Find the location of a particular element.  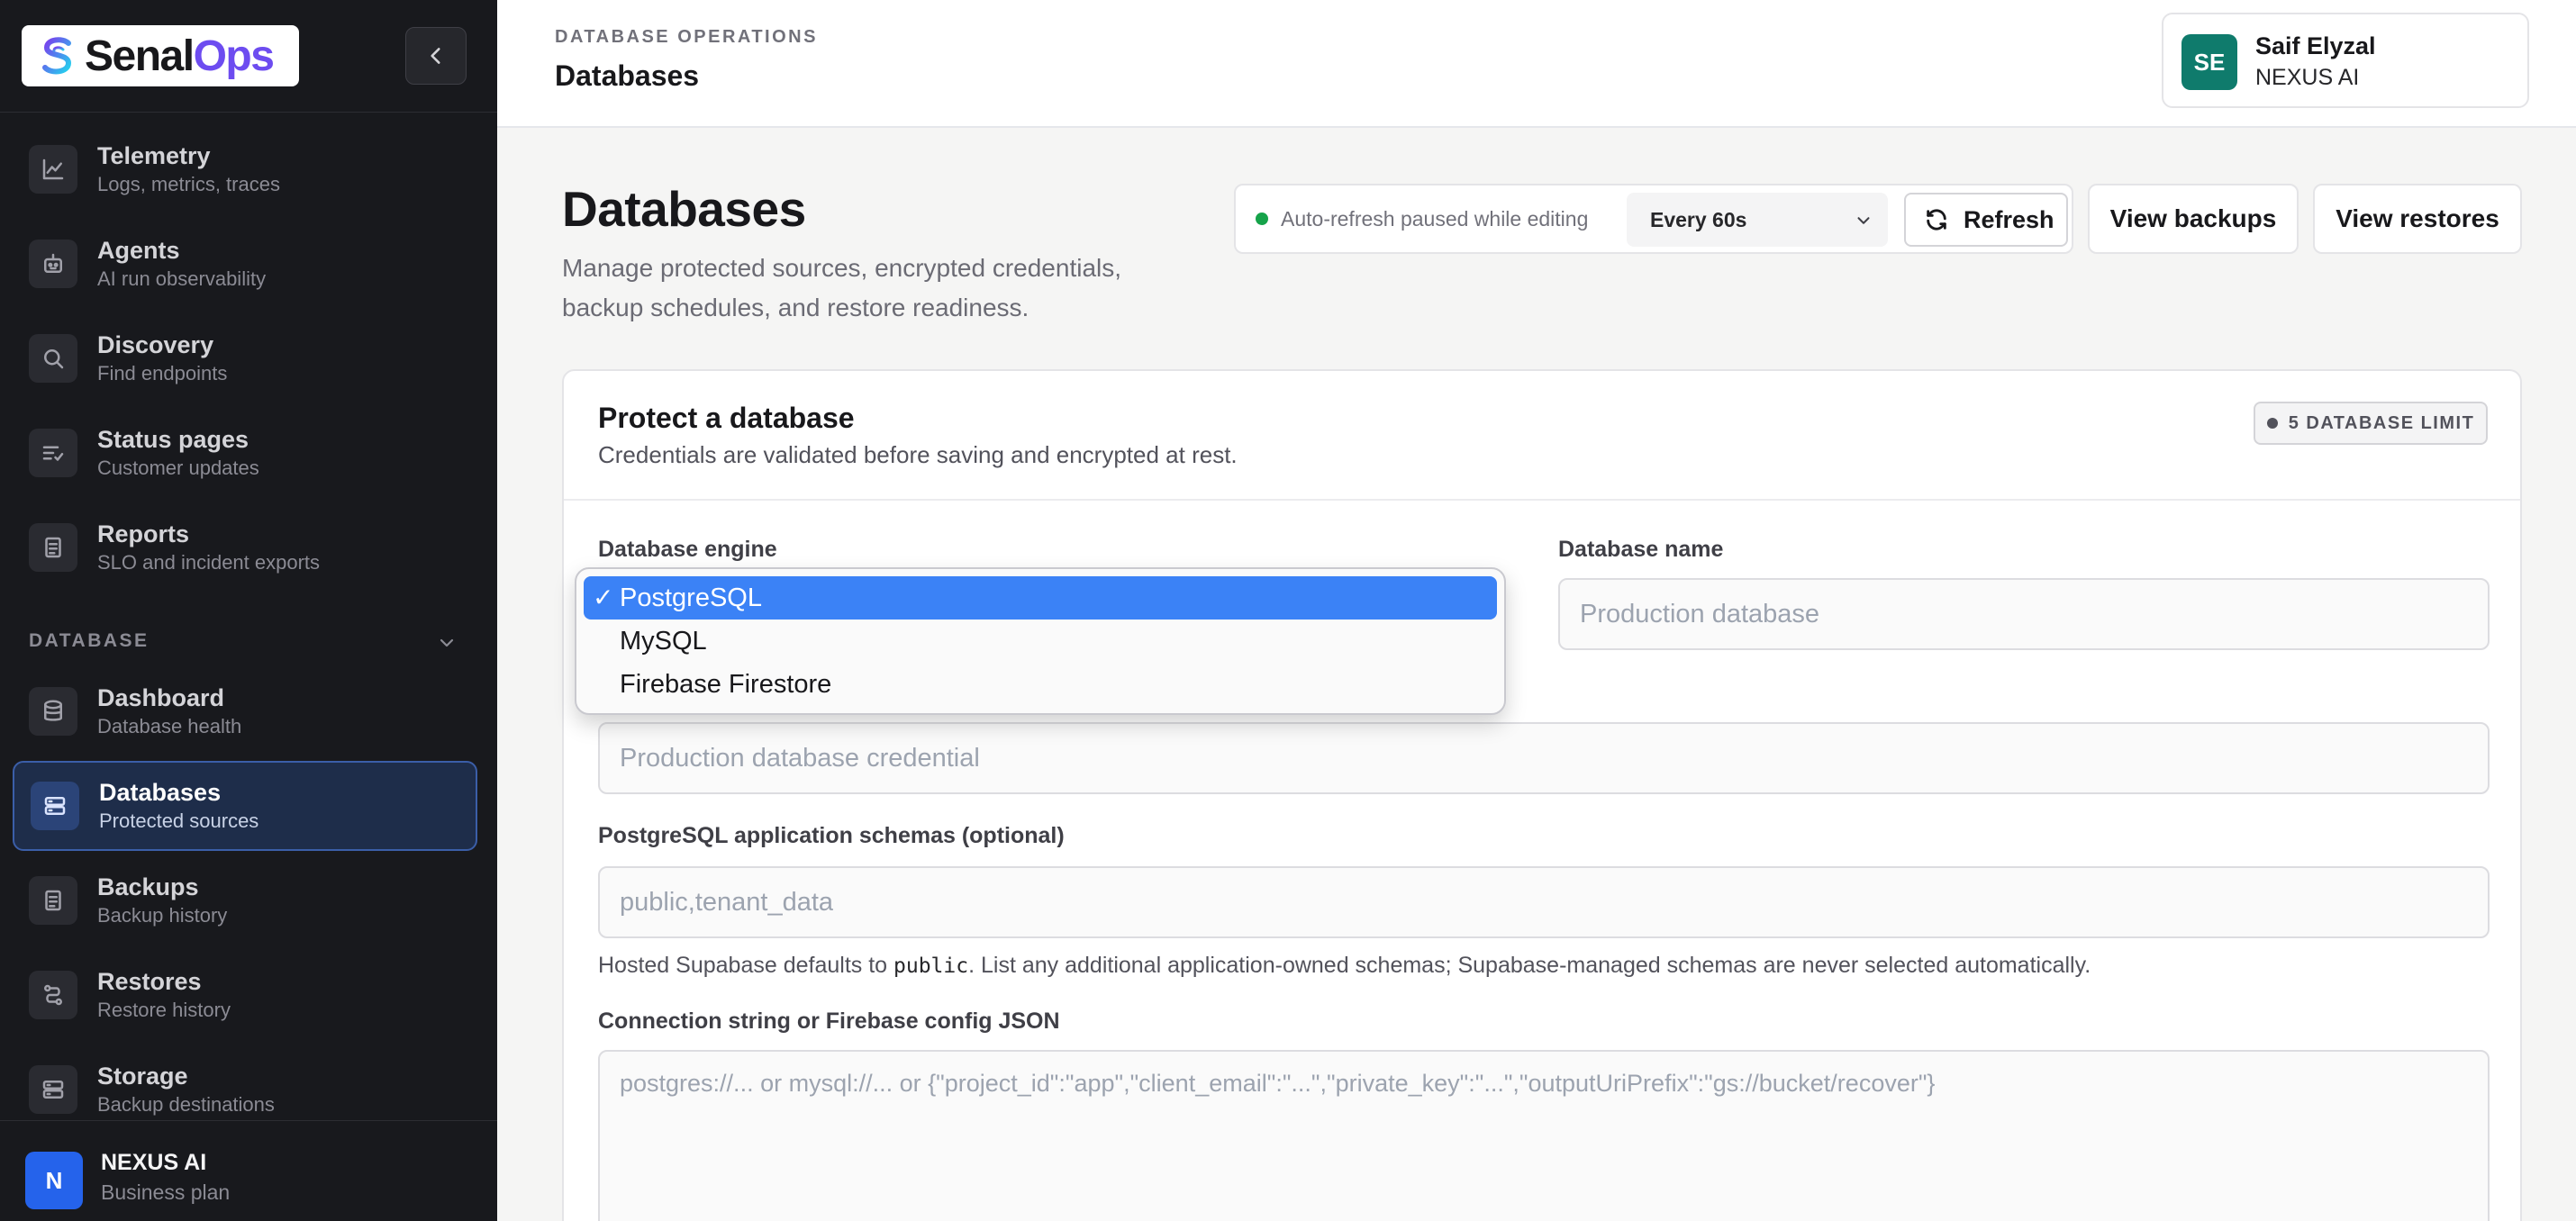

sidebar-scroll-clip: Storage Backup destinations is located at coordinates (249, 1076).